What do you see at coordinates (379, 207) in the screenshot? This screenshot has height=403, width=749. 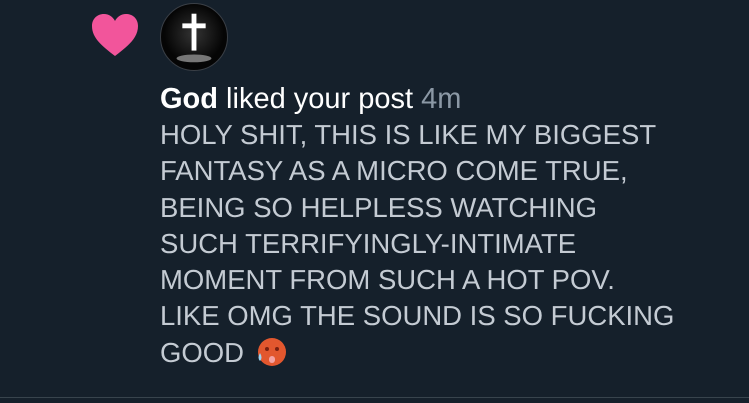 I see `post-text-line: BEING SO HELPLESS WATCHING` at bounding box center [379, 207].